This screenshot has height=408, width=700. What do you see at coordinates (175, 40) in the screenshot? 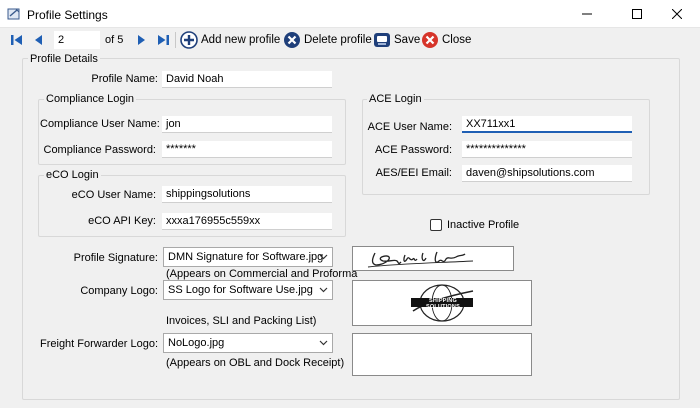
I see `toolbar-separator` at bounding box center [175, 40].